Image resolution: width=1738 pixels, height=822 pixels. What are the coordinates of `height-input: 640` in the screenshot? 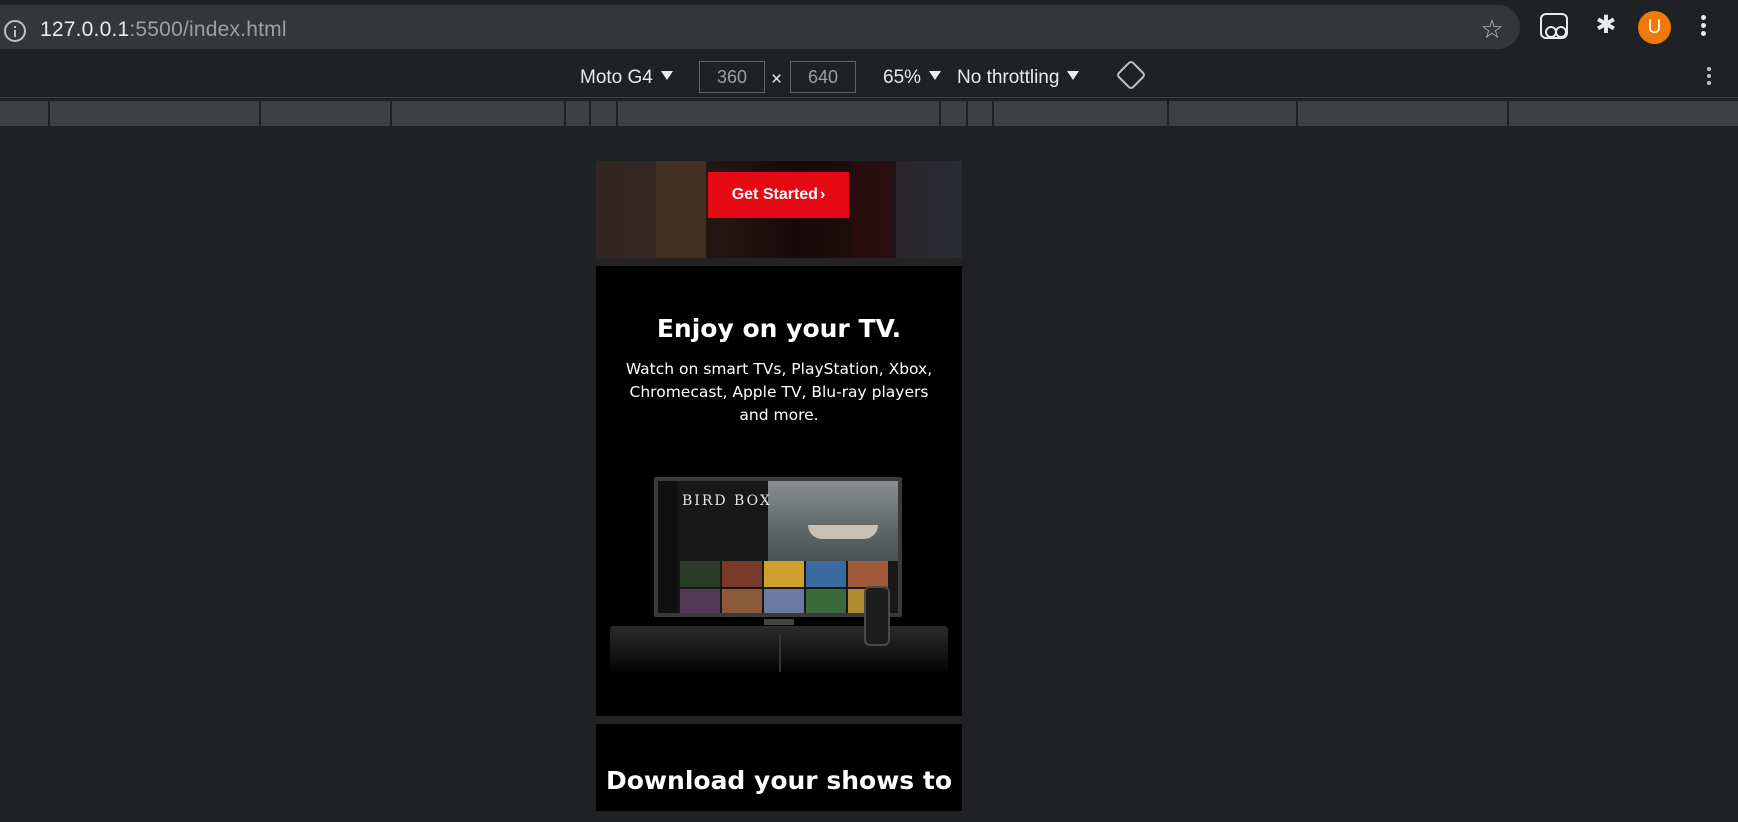 It's located at (823, 77).